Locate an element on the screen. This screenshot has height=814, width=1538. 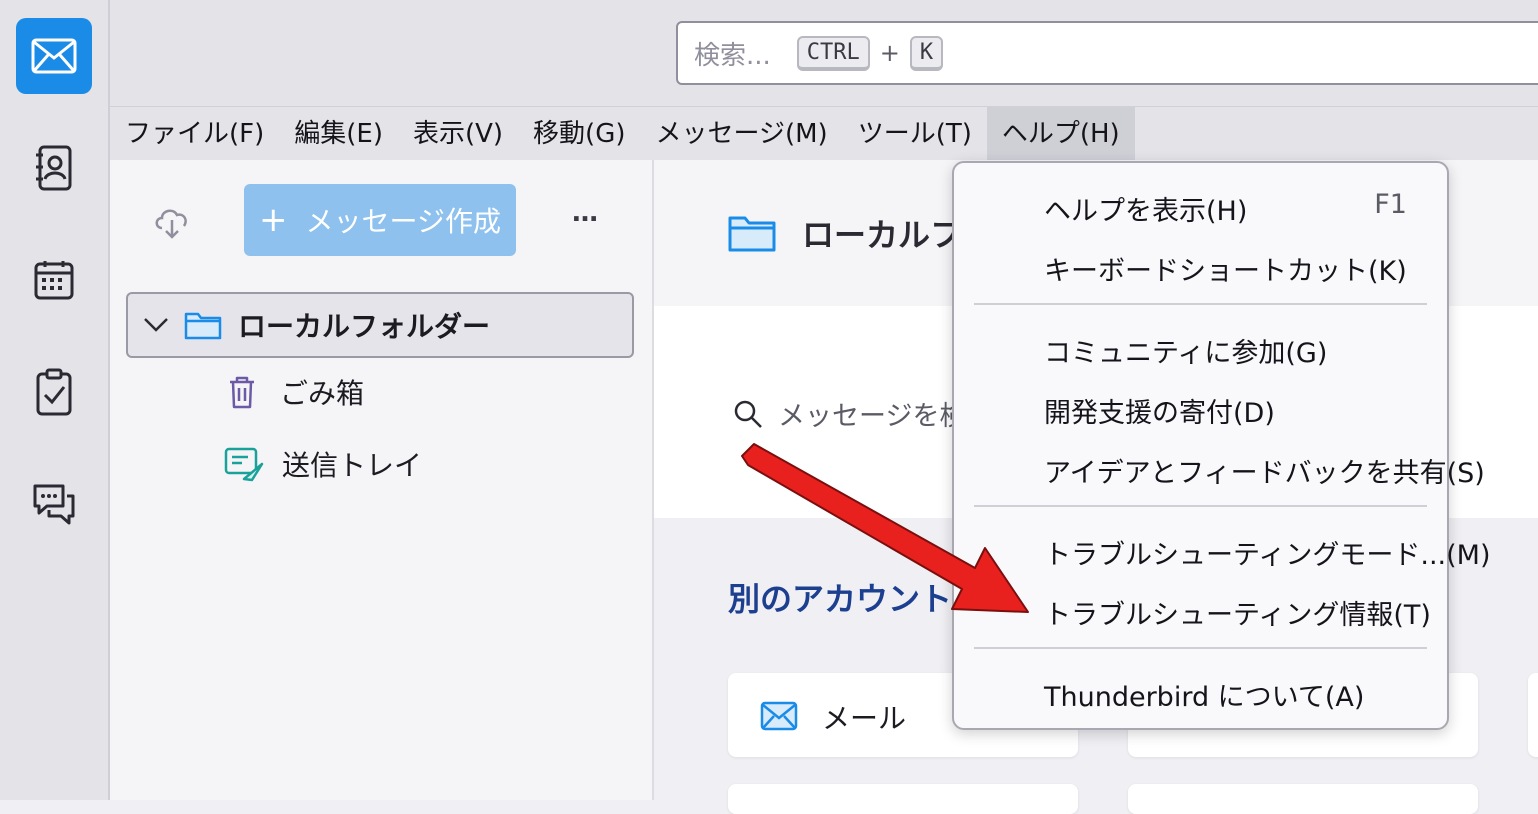
address-book-icon is located at coordinates (54, 168).